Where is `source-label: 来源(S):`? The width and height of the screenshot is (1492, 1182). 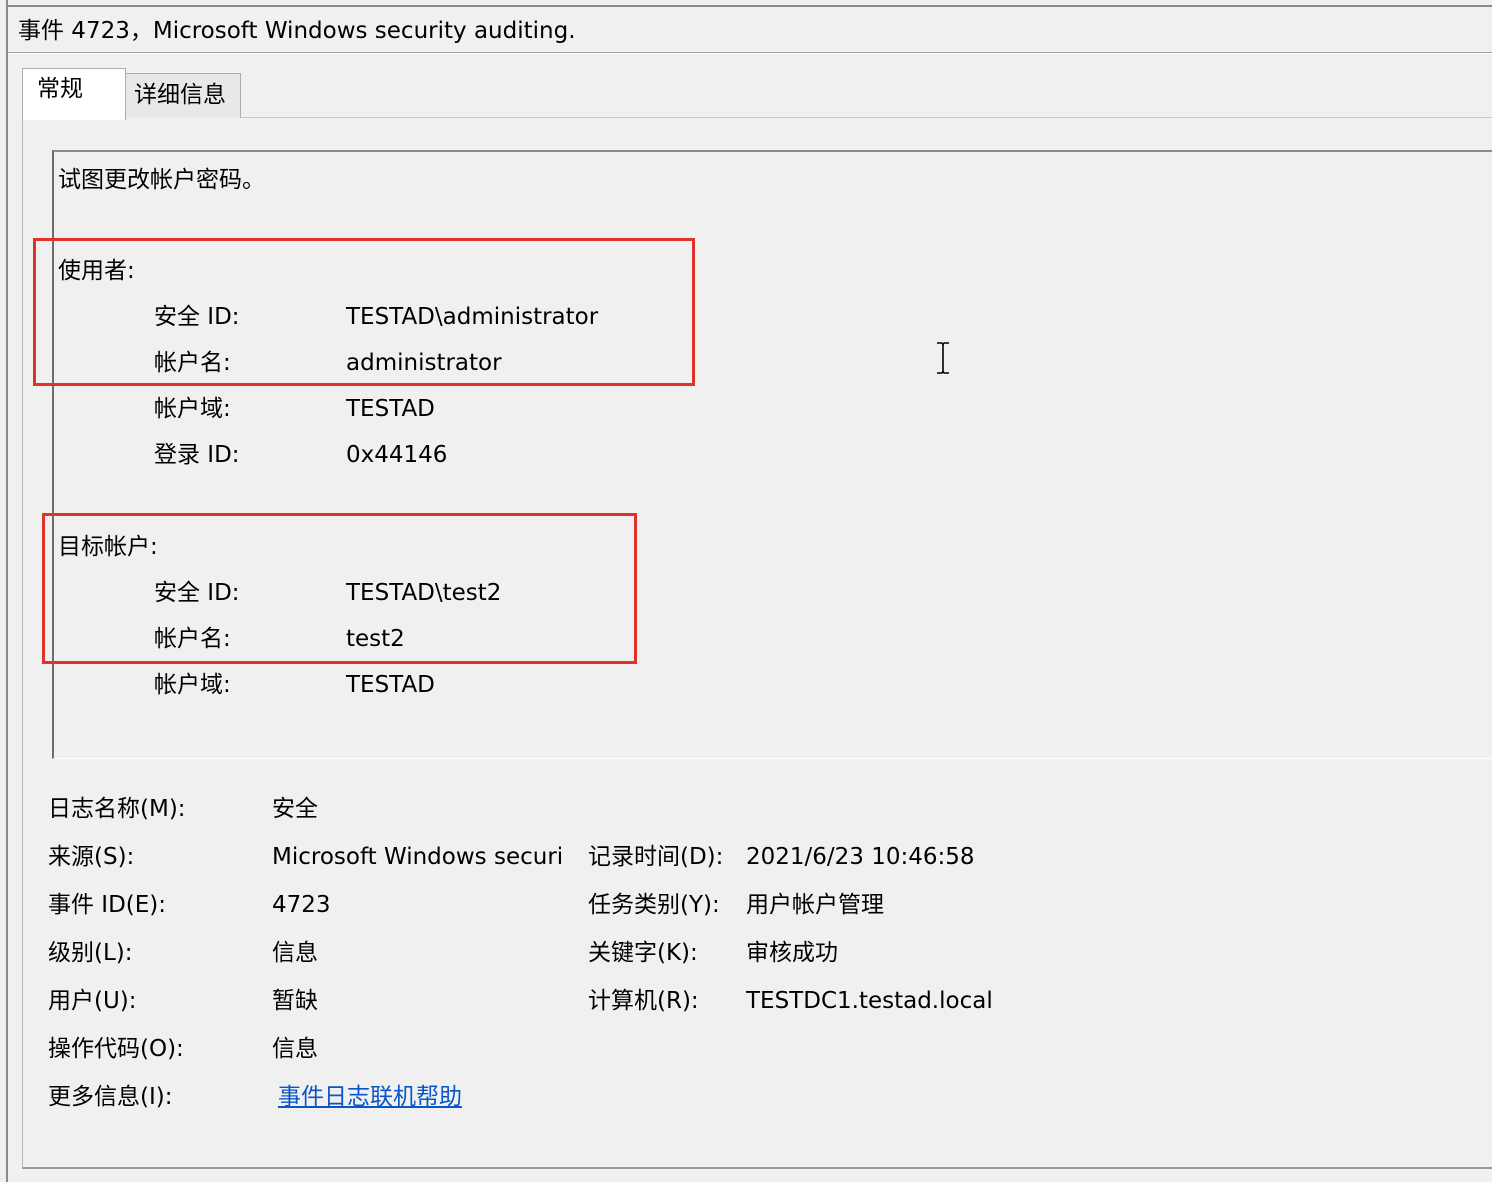
source-label: 来源(S): is located at coordinates (91, 857).